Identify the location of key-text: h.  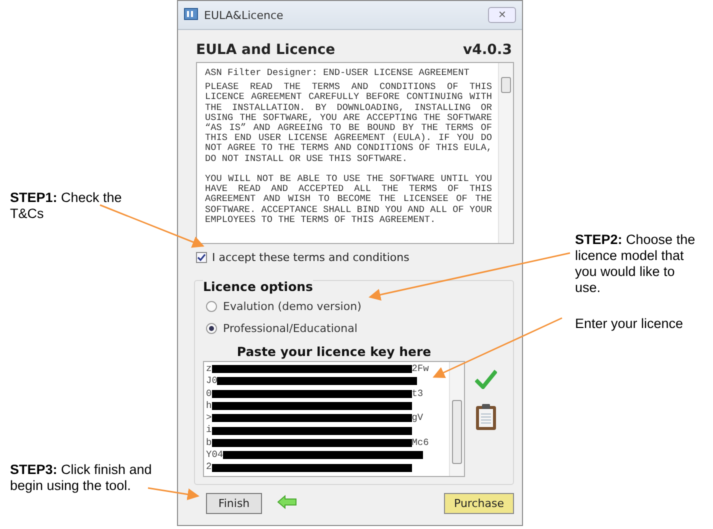
(209, 406).